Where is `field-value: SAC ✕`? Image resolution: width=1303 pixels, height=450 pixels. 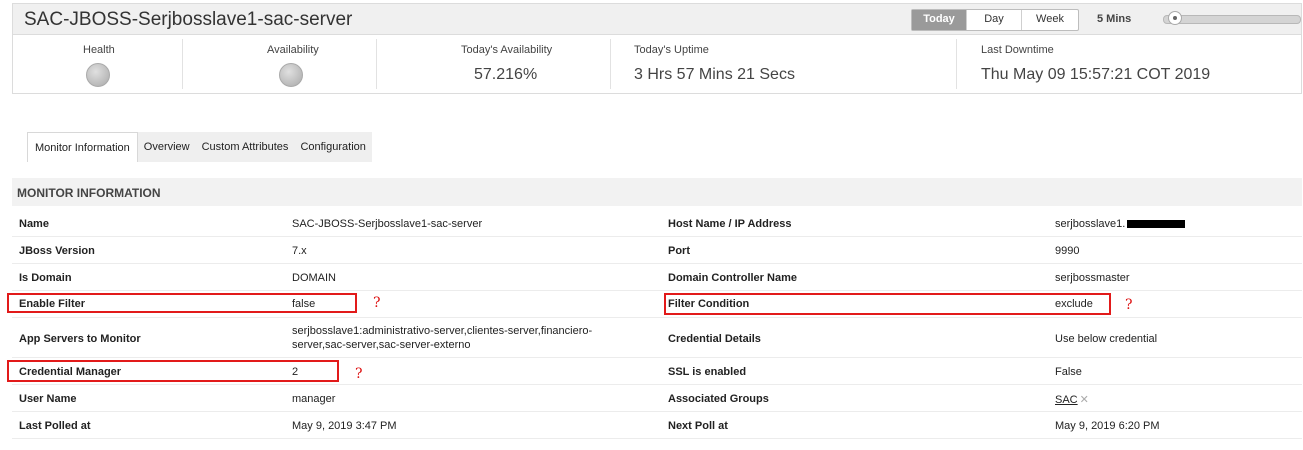 field-value: SAC ✕ is located at coordinates (1072, 399).